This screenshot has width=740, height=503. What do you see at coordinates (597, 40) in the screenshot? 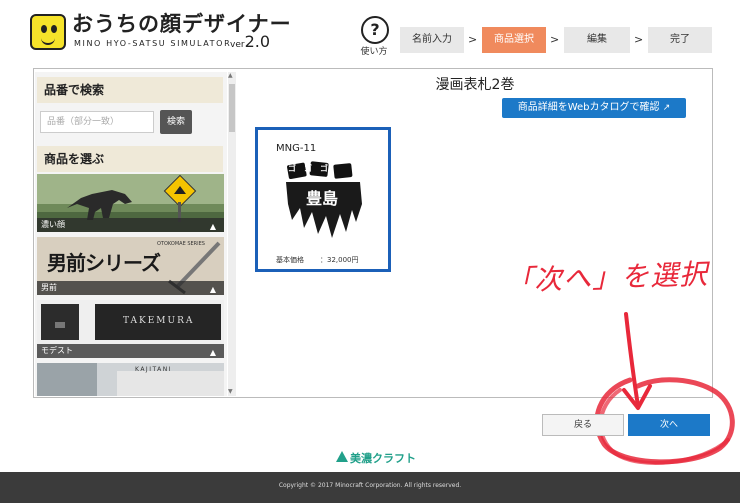
I see `step-edit: 編集` at bounding box center [597, 40].